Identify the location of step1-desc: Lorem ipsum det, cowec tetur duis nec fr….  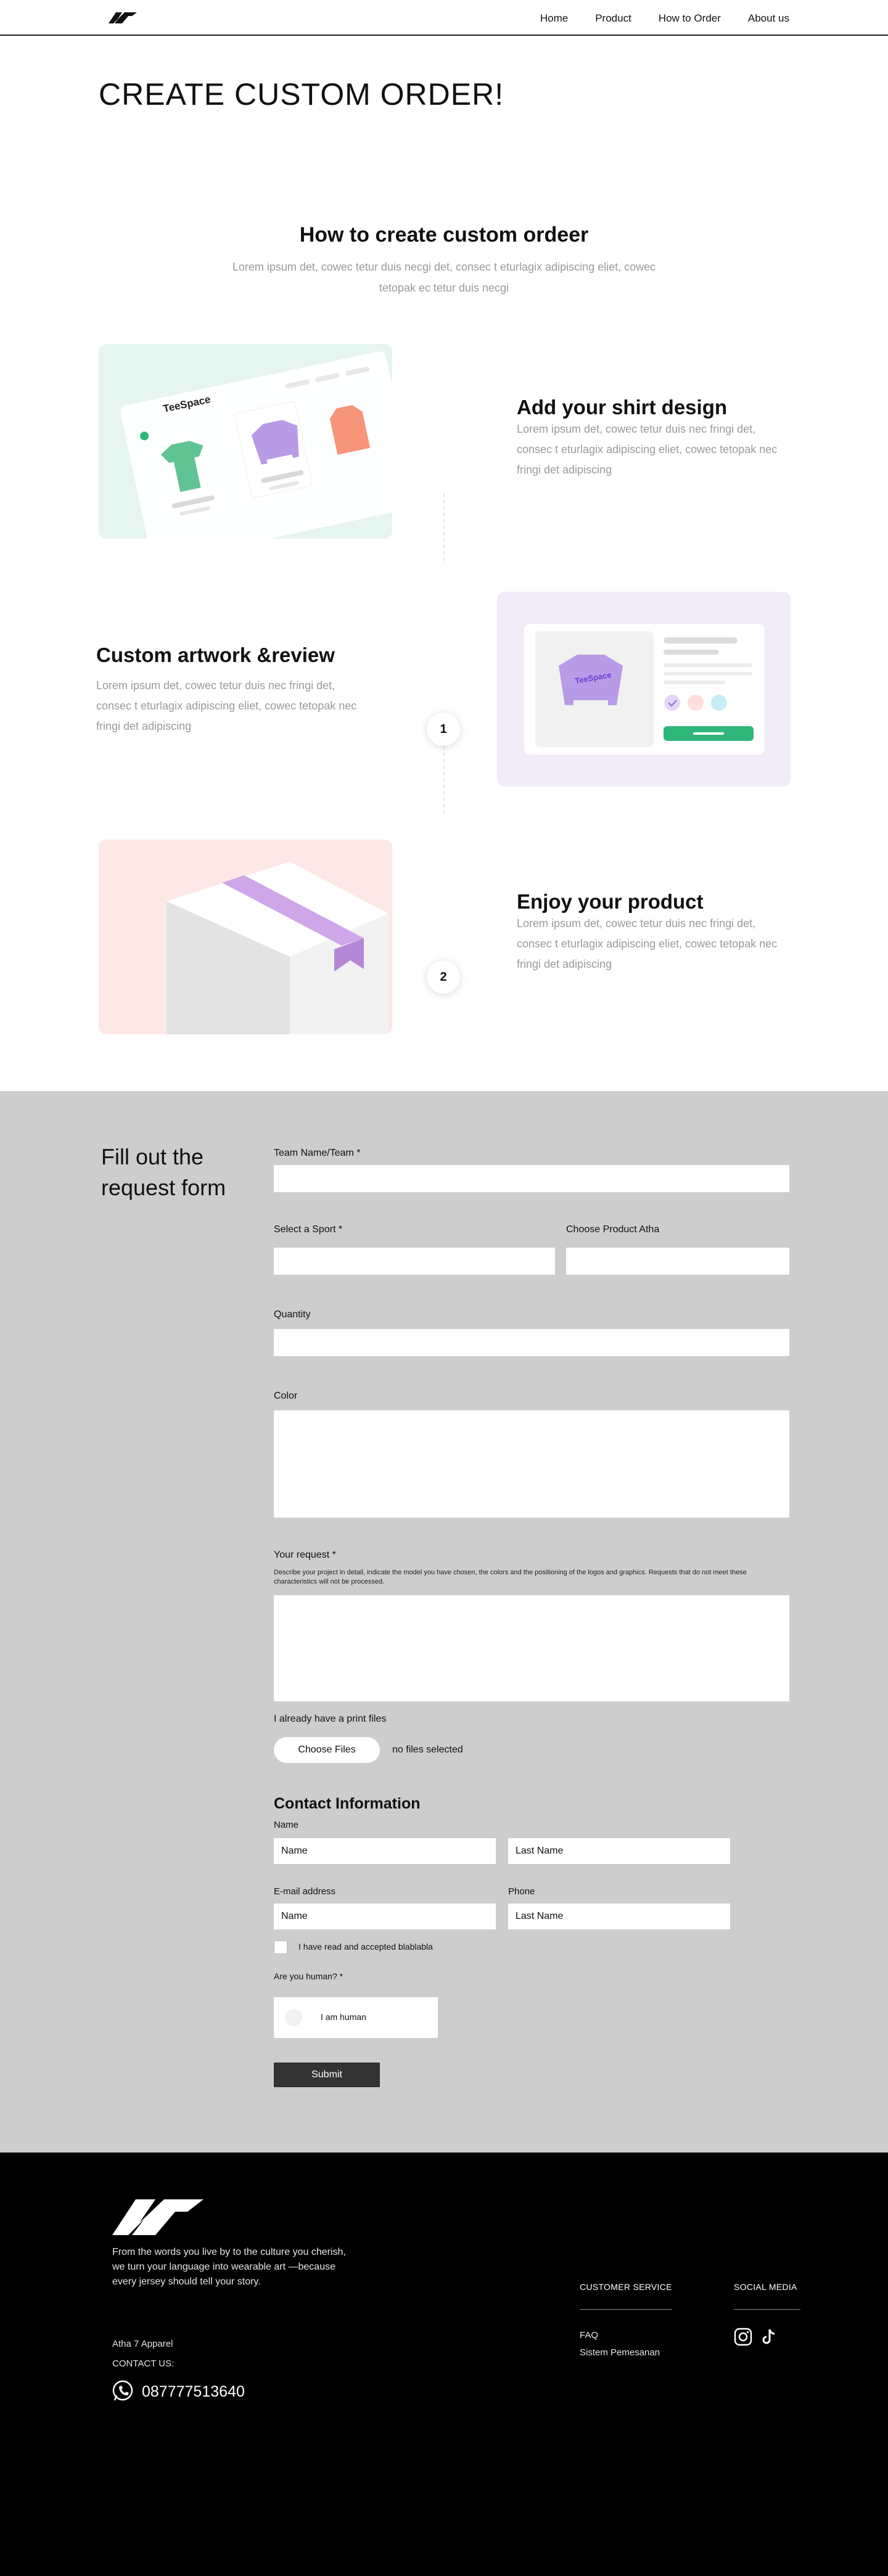
(647, 449).